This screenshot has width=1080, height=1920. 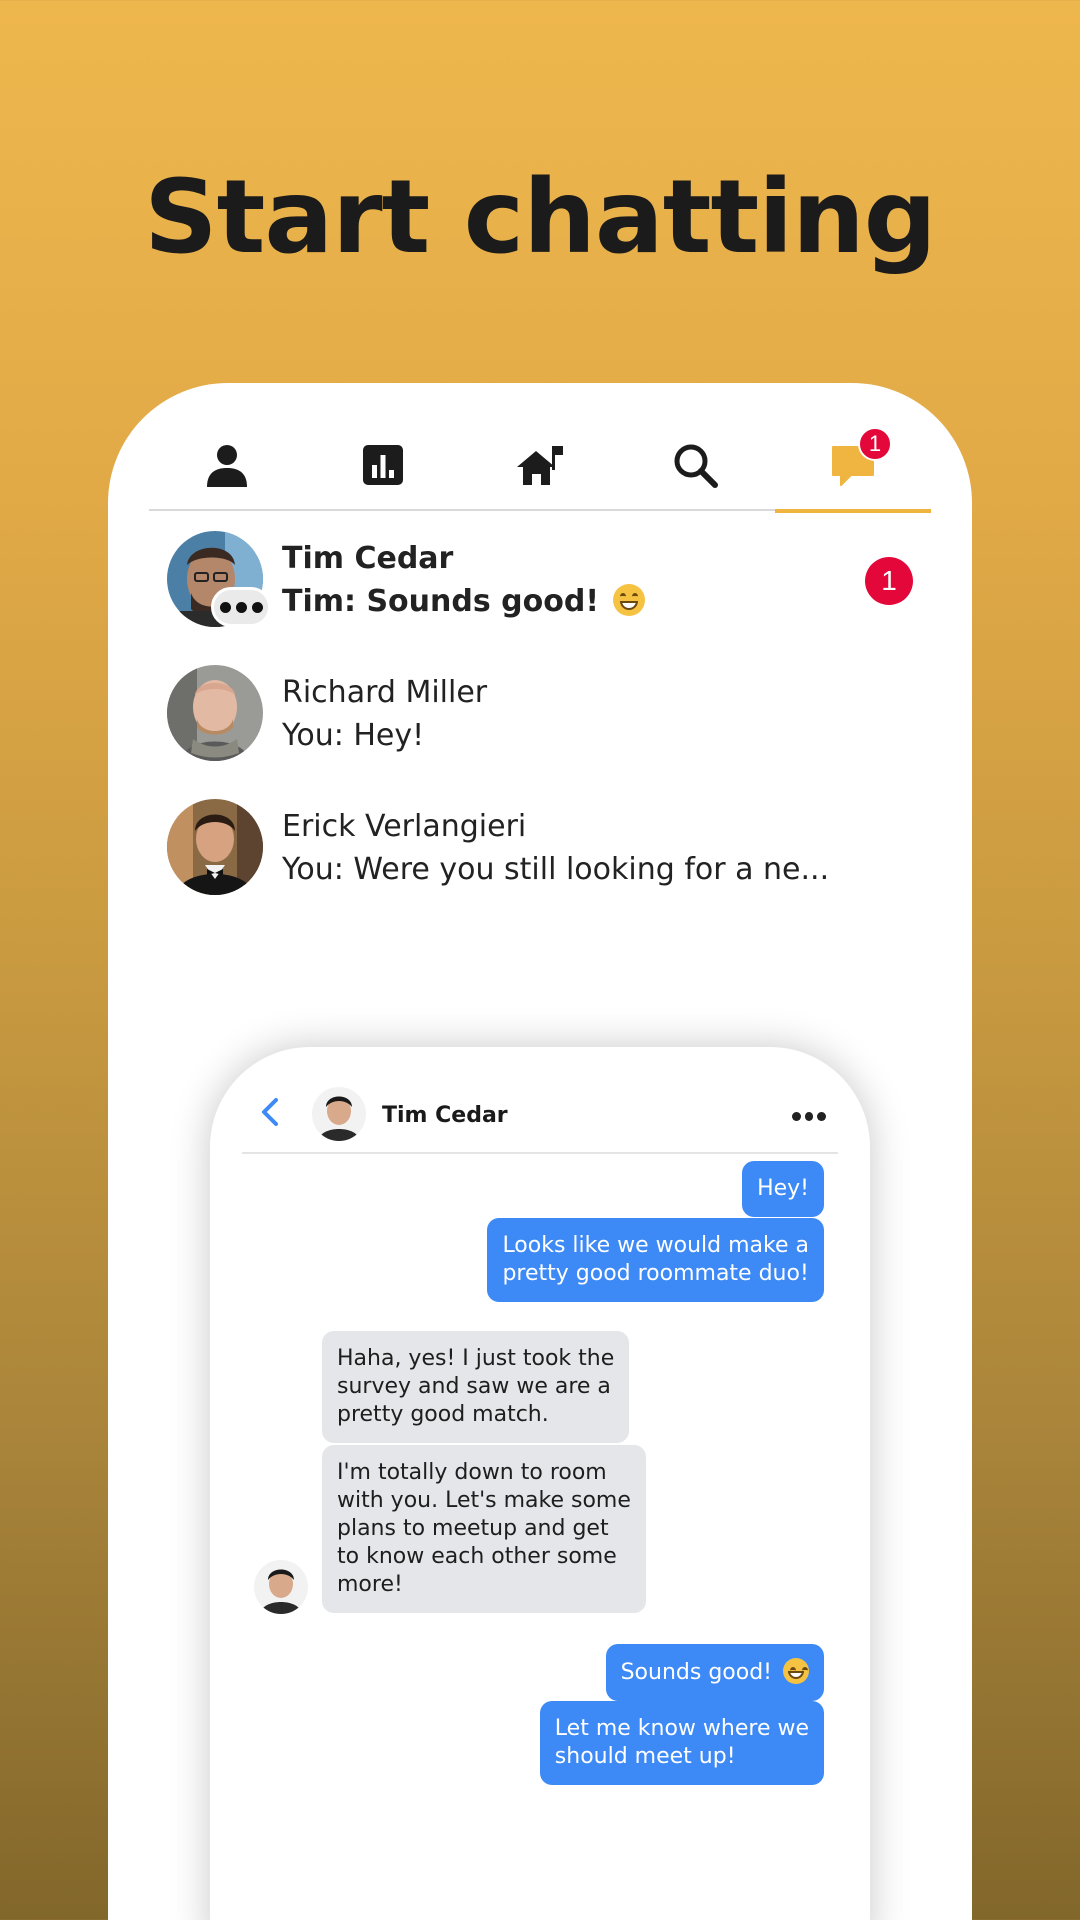 What do you see at coordinates (547, 715) in the screenshot?
I see `conversation-item: Richard Miller You: Hey!` at bounding box center [547, 715].